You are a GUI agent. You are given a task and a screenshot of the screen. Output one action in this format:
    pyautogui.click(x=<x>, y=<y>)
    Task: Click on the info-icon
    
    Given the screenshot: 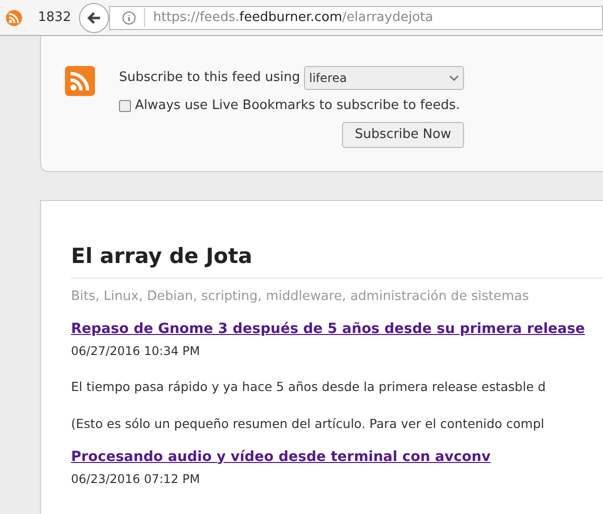 What is the action you would take?
    pyautogui.click(x=129, y=17)
    